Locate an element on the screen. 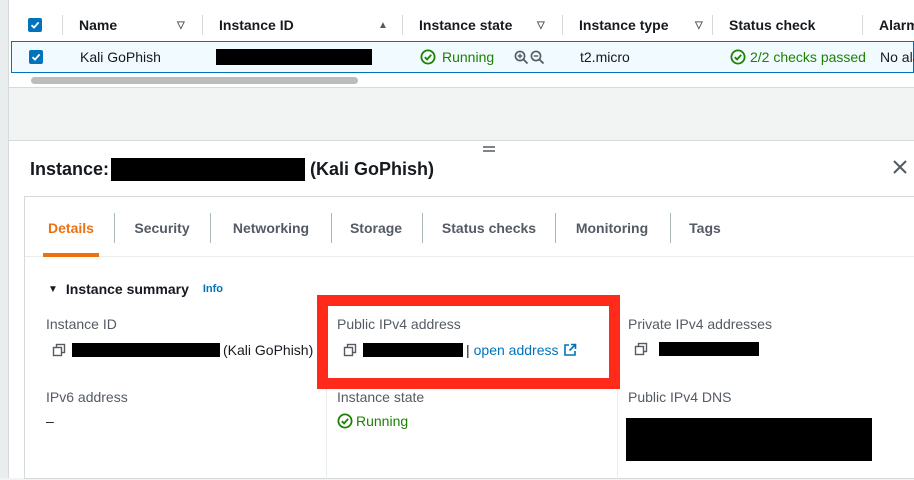 The width and height of the screenshot is (914, 480). zoom-in-icon is located at coordinates (521, 57).